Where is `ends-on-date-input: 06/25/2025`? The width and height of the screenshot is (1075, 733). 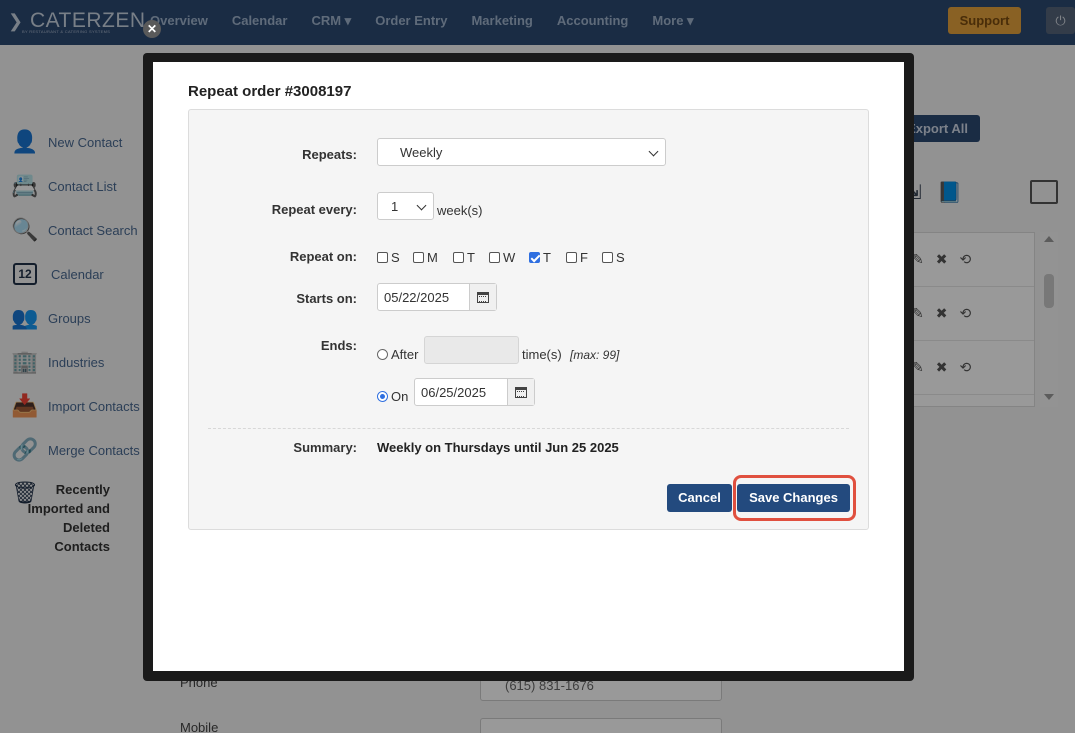 ends-on-date-input: 06/25/2025 is located at coordinates (474, 392).